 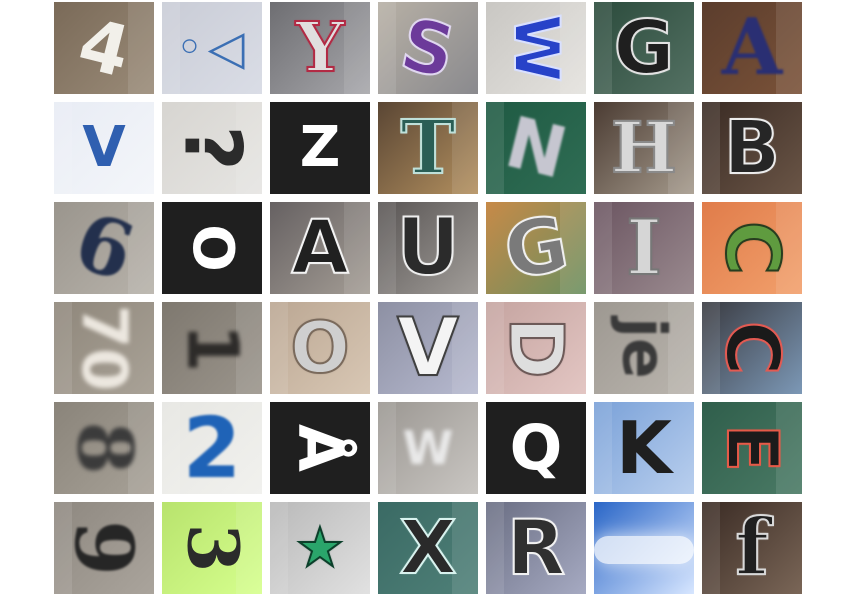 I want to click on char-tile: 6, so click(x=104, y=248).